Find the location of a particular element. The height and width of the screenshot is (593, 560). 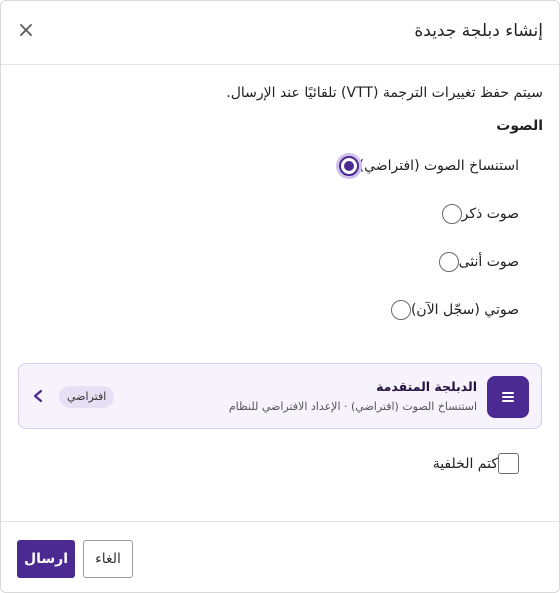

voice-option-record: صوتي (سجّل الآن) is located at coordinates (454, 310).